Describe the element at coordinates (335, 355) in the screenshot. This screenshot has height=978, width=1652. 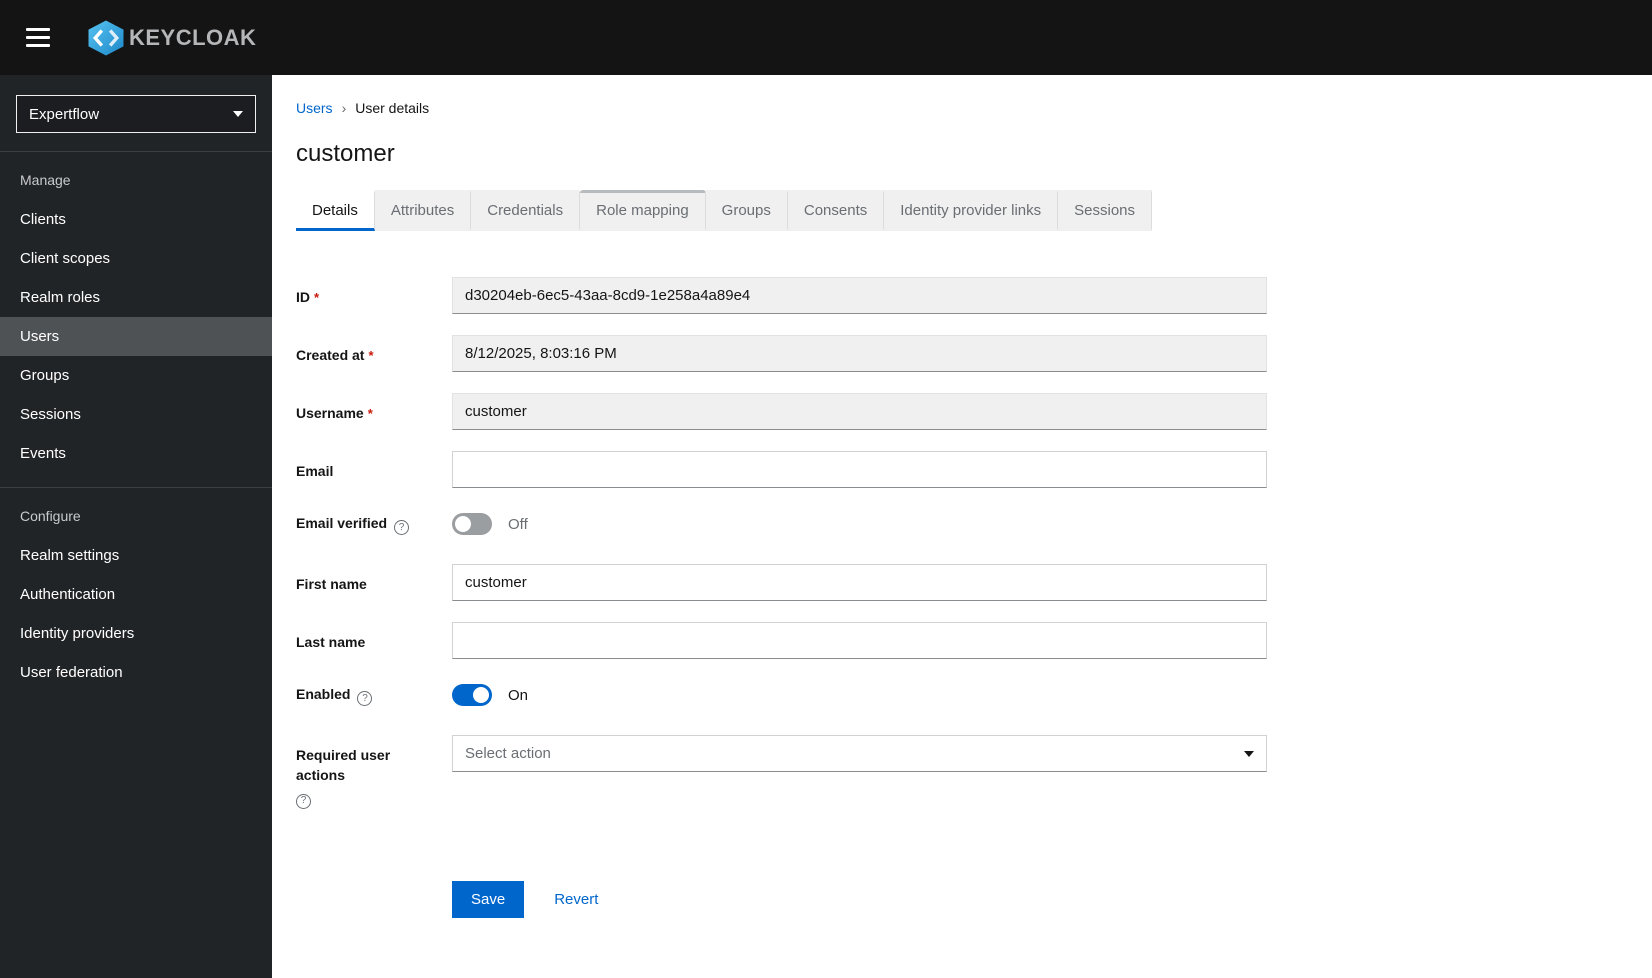
I see `created-at-label: Created at *` at that location.